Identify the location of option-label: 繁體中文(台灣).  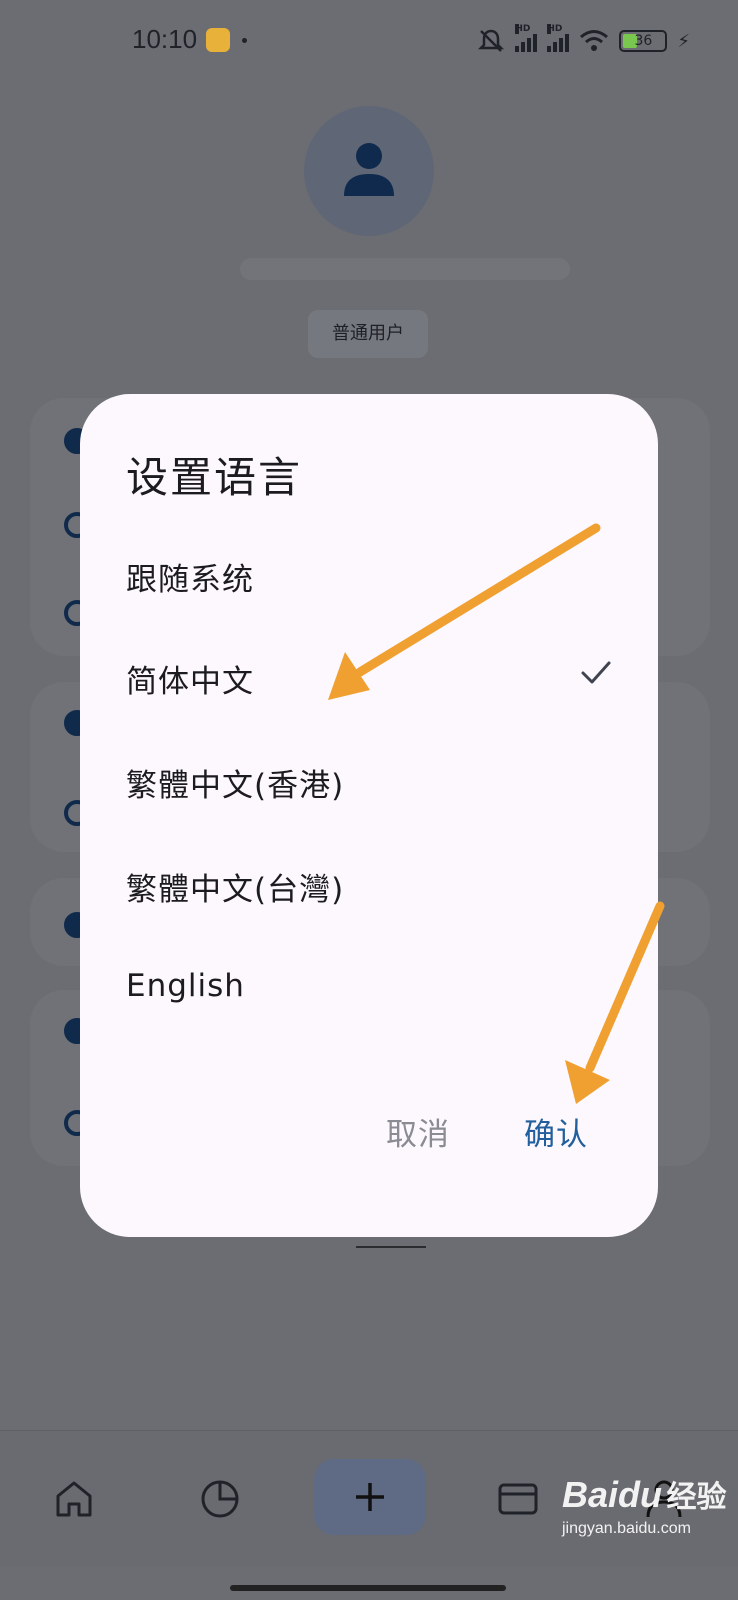
(235, 890).